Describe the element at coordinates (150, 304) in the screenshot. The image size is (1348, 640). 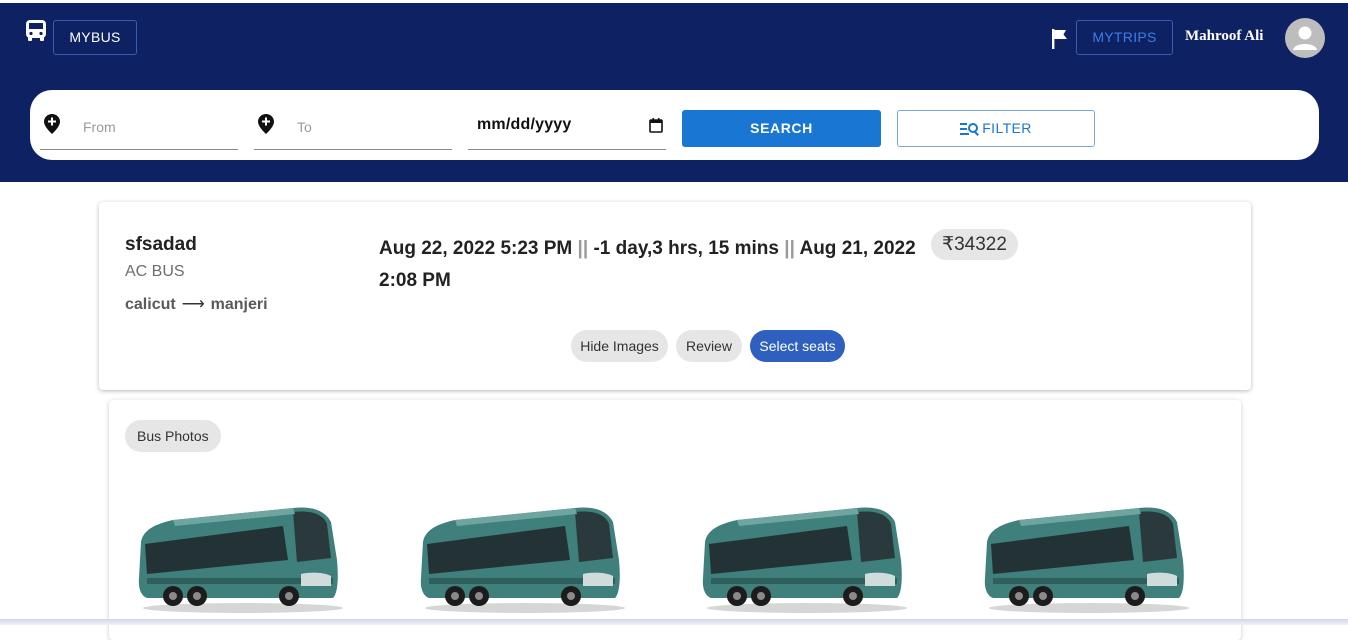
I see `route-origin: calicut` at that location.